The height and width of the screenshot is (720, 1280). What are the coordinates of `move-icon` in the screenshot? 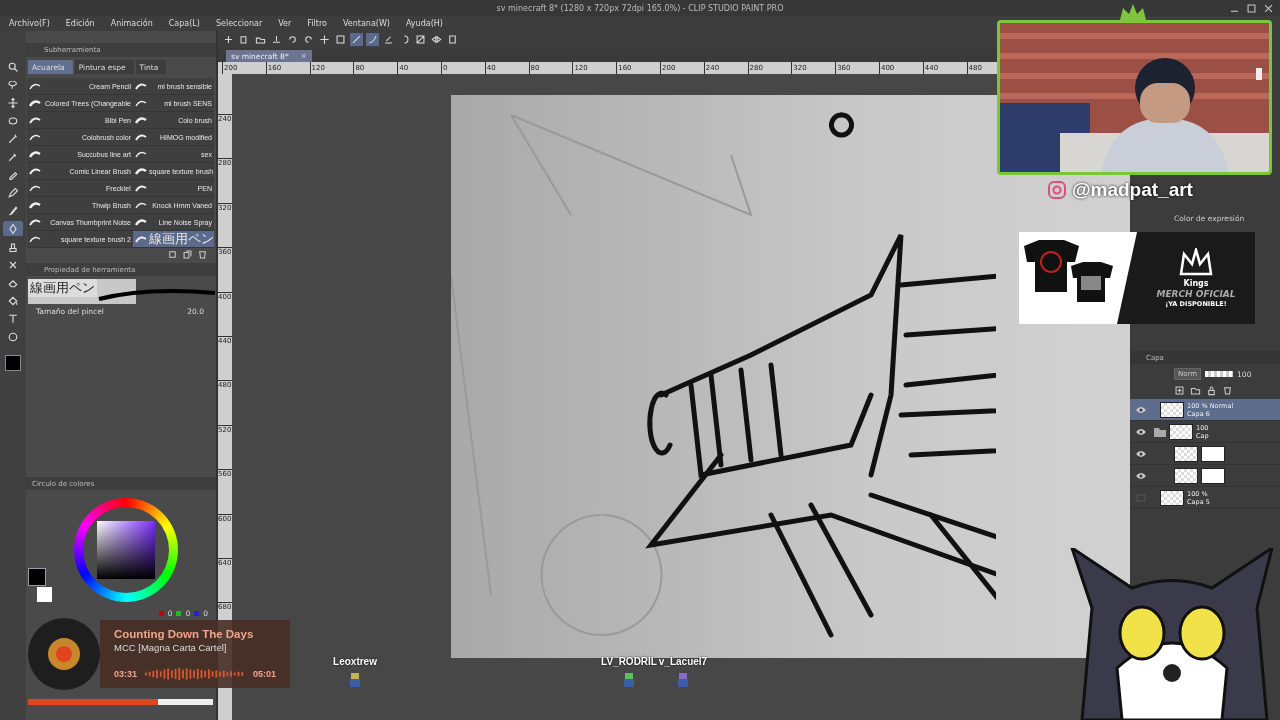 It's located at (13, 102).